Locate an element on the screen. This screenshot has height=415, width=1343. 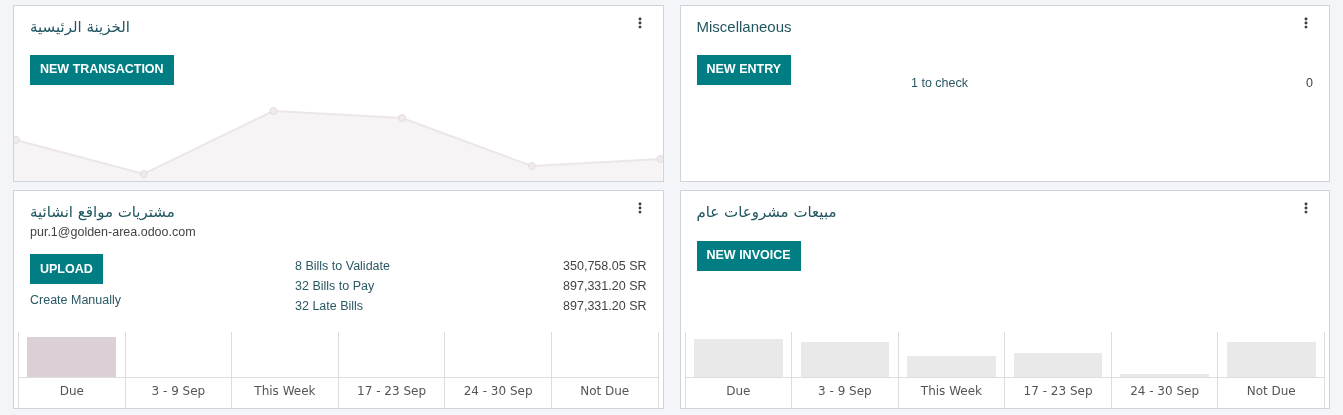
stat-value: 350,758.05 SR is located at coordinates (605, 267).